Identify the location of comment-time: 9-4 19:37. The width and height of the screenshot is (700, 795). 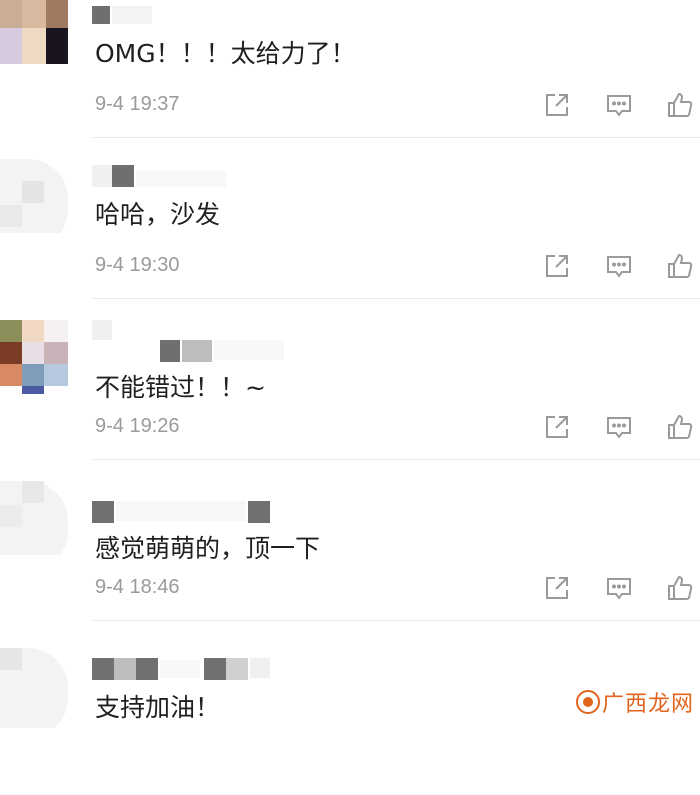
(137, 104).